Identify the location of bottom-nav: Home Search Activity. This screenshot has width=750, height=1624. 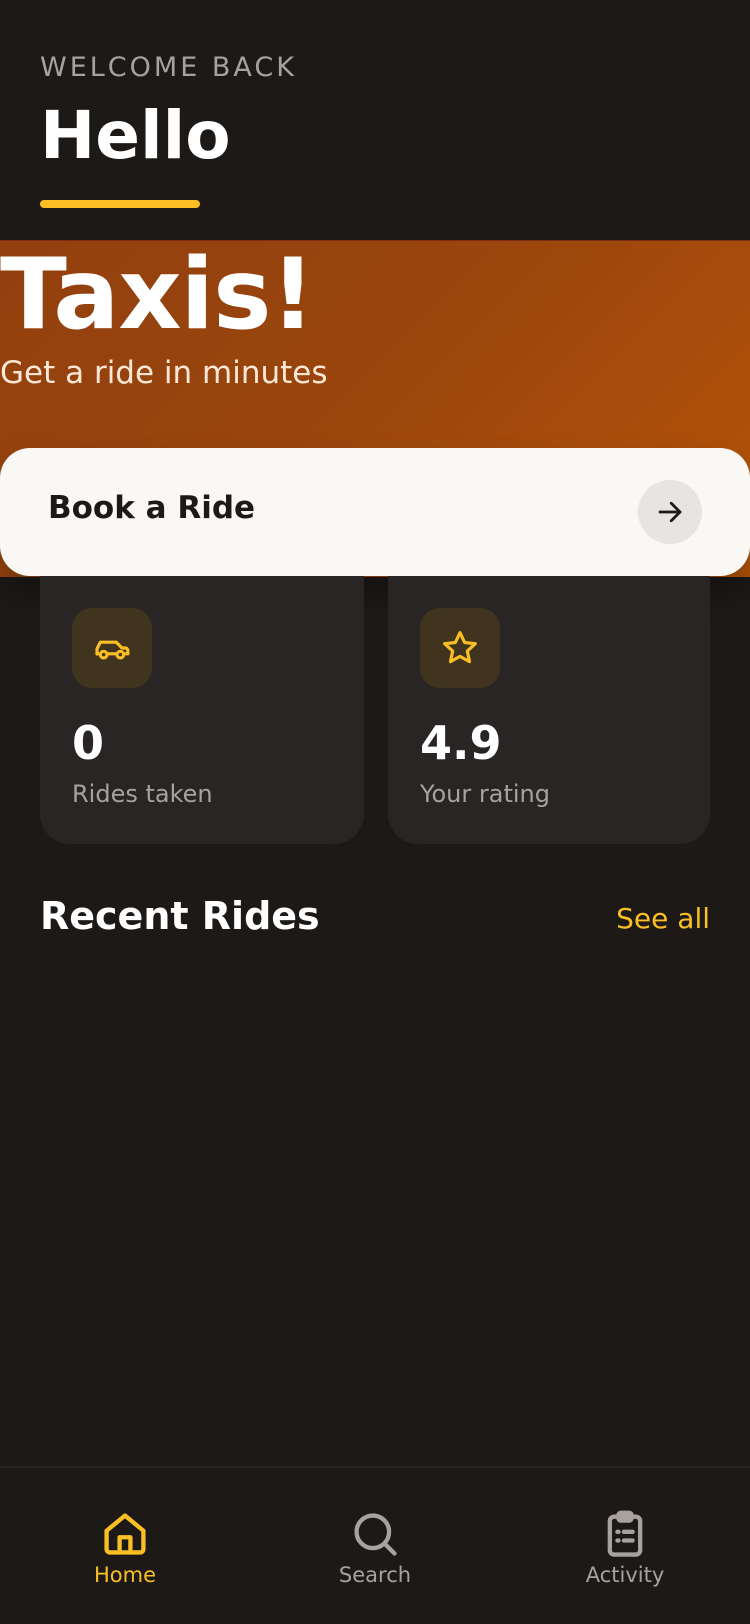
(375, 1545).